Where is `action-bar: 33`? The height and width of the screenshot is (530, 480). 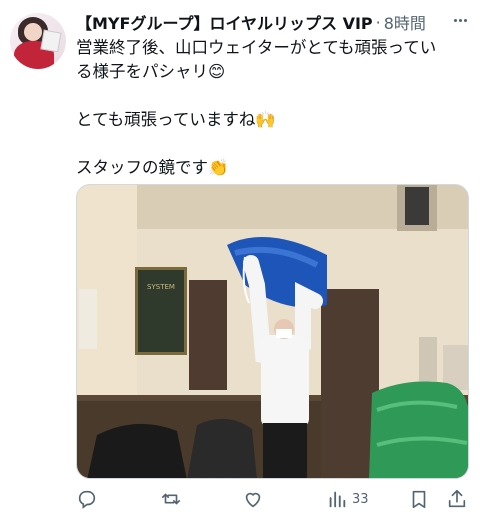
action-bar: 33 is located at coordinates (240, 500).